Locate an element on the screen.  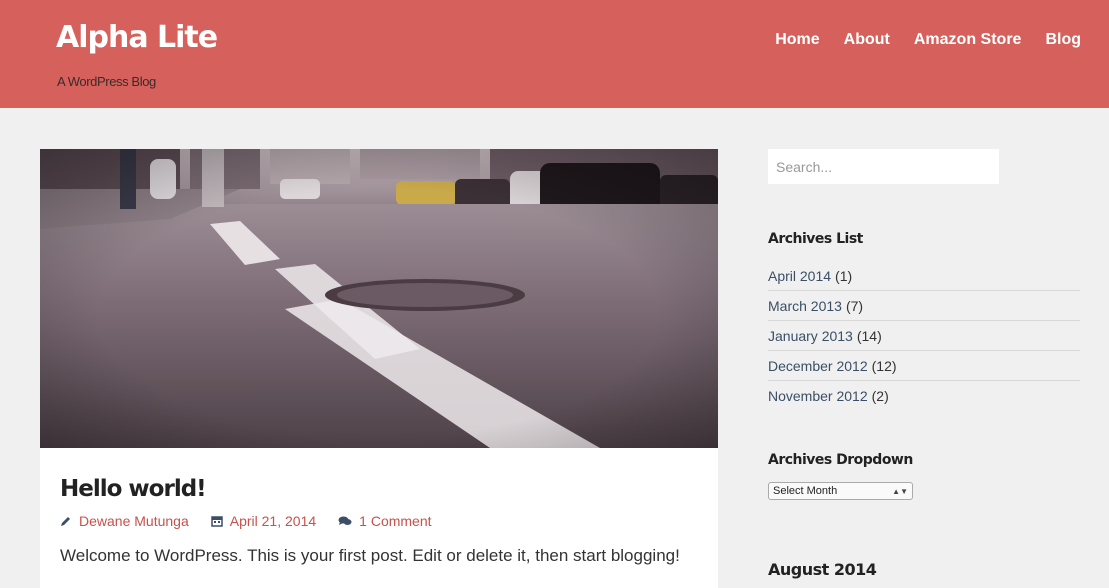
list-item: March 2013 (7) is located at coordinates (924, 306).